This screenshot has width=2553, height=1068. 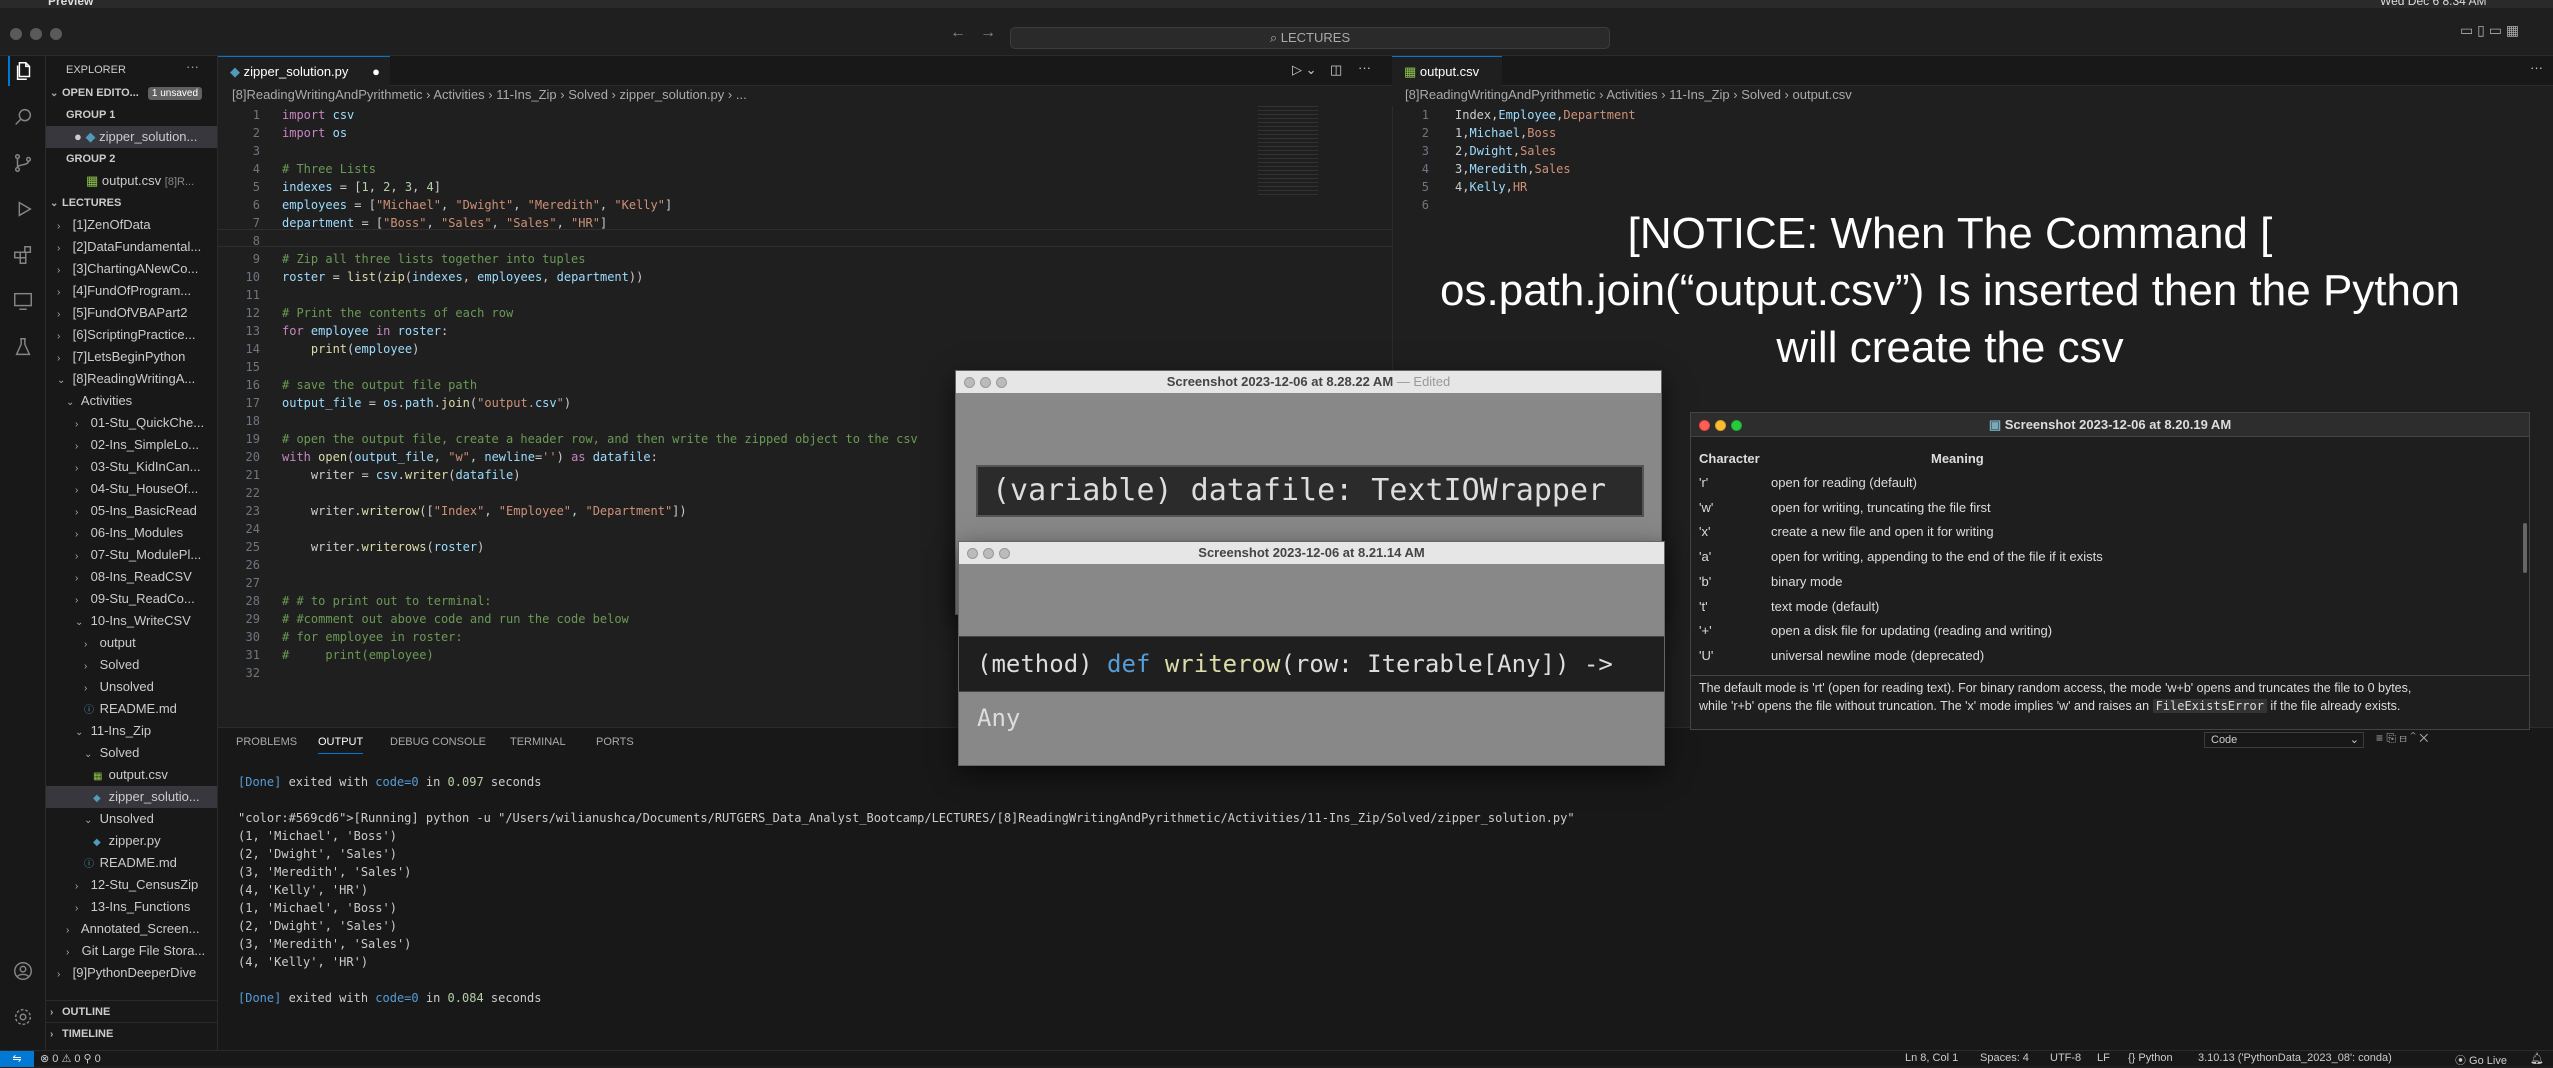 I want to click on group-2-header: GROUP 2, so click(x=141, y=159).